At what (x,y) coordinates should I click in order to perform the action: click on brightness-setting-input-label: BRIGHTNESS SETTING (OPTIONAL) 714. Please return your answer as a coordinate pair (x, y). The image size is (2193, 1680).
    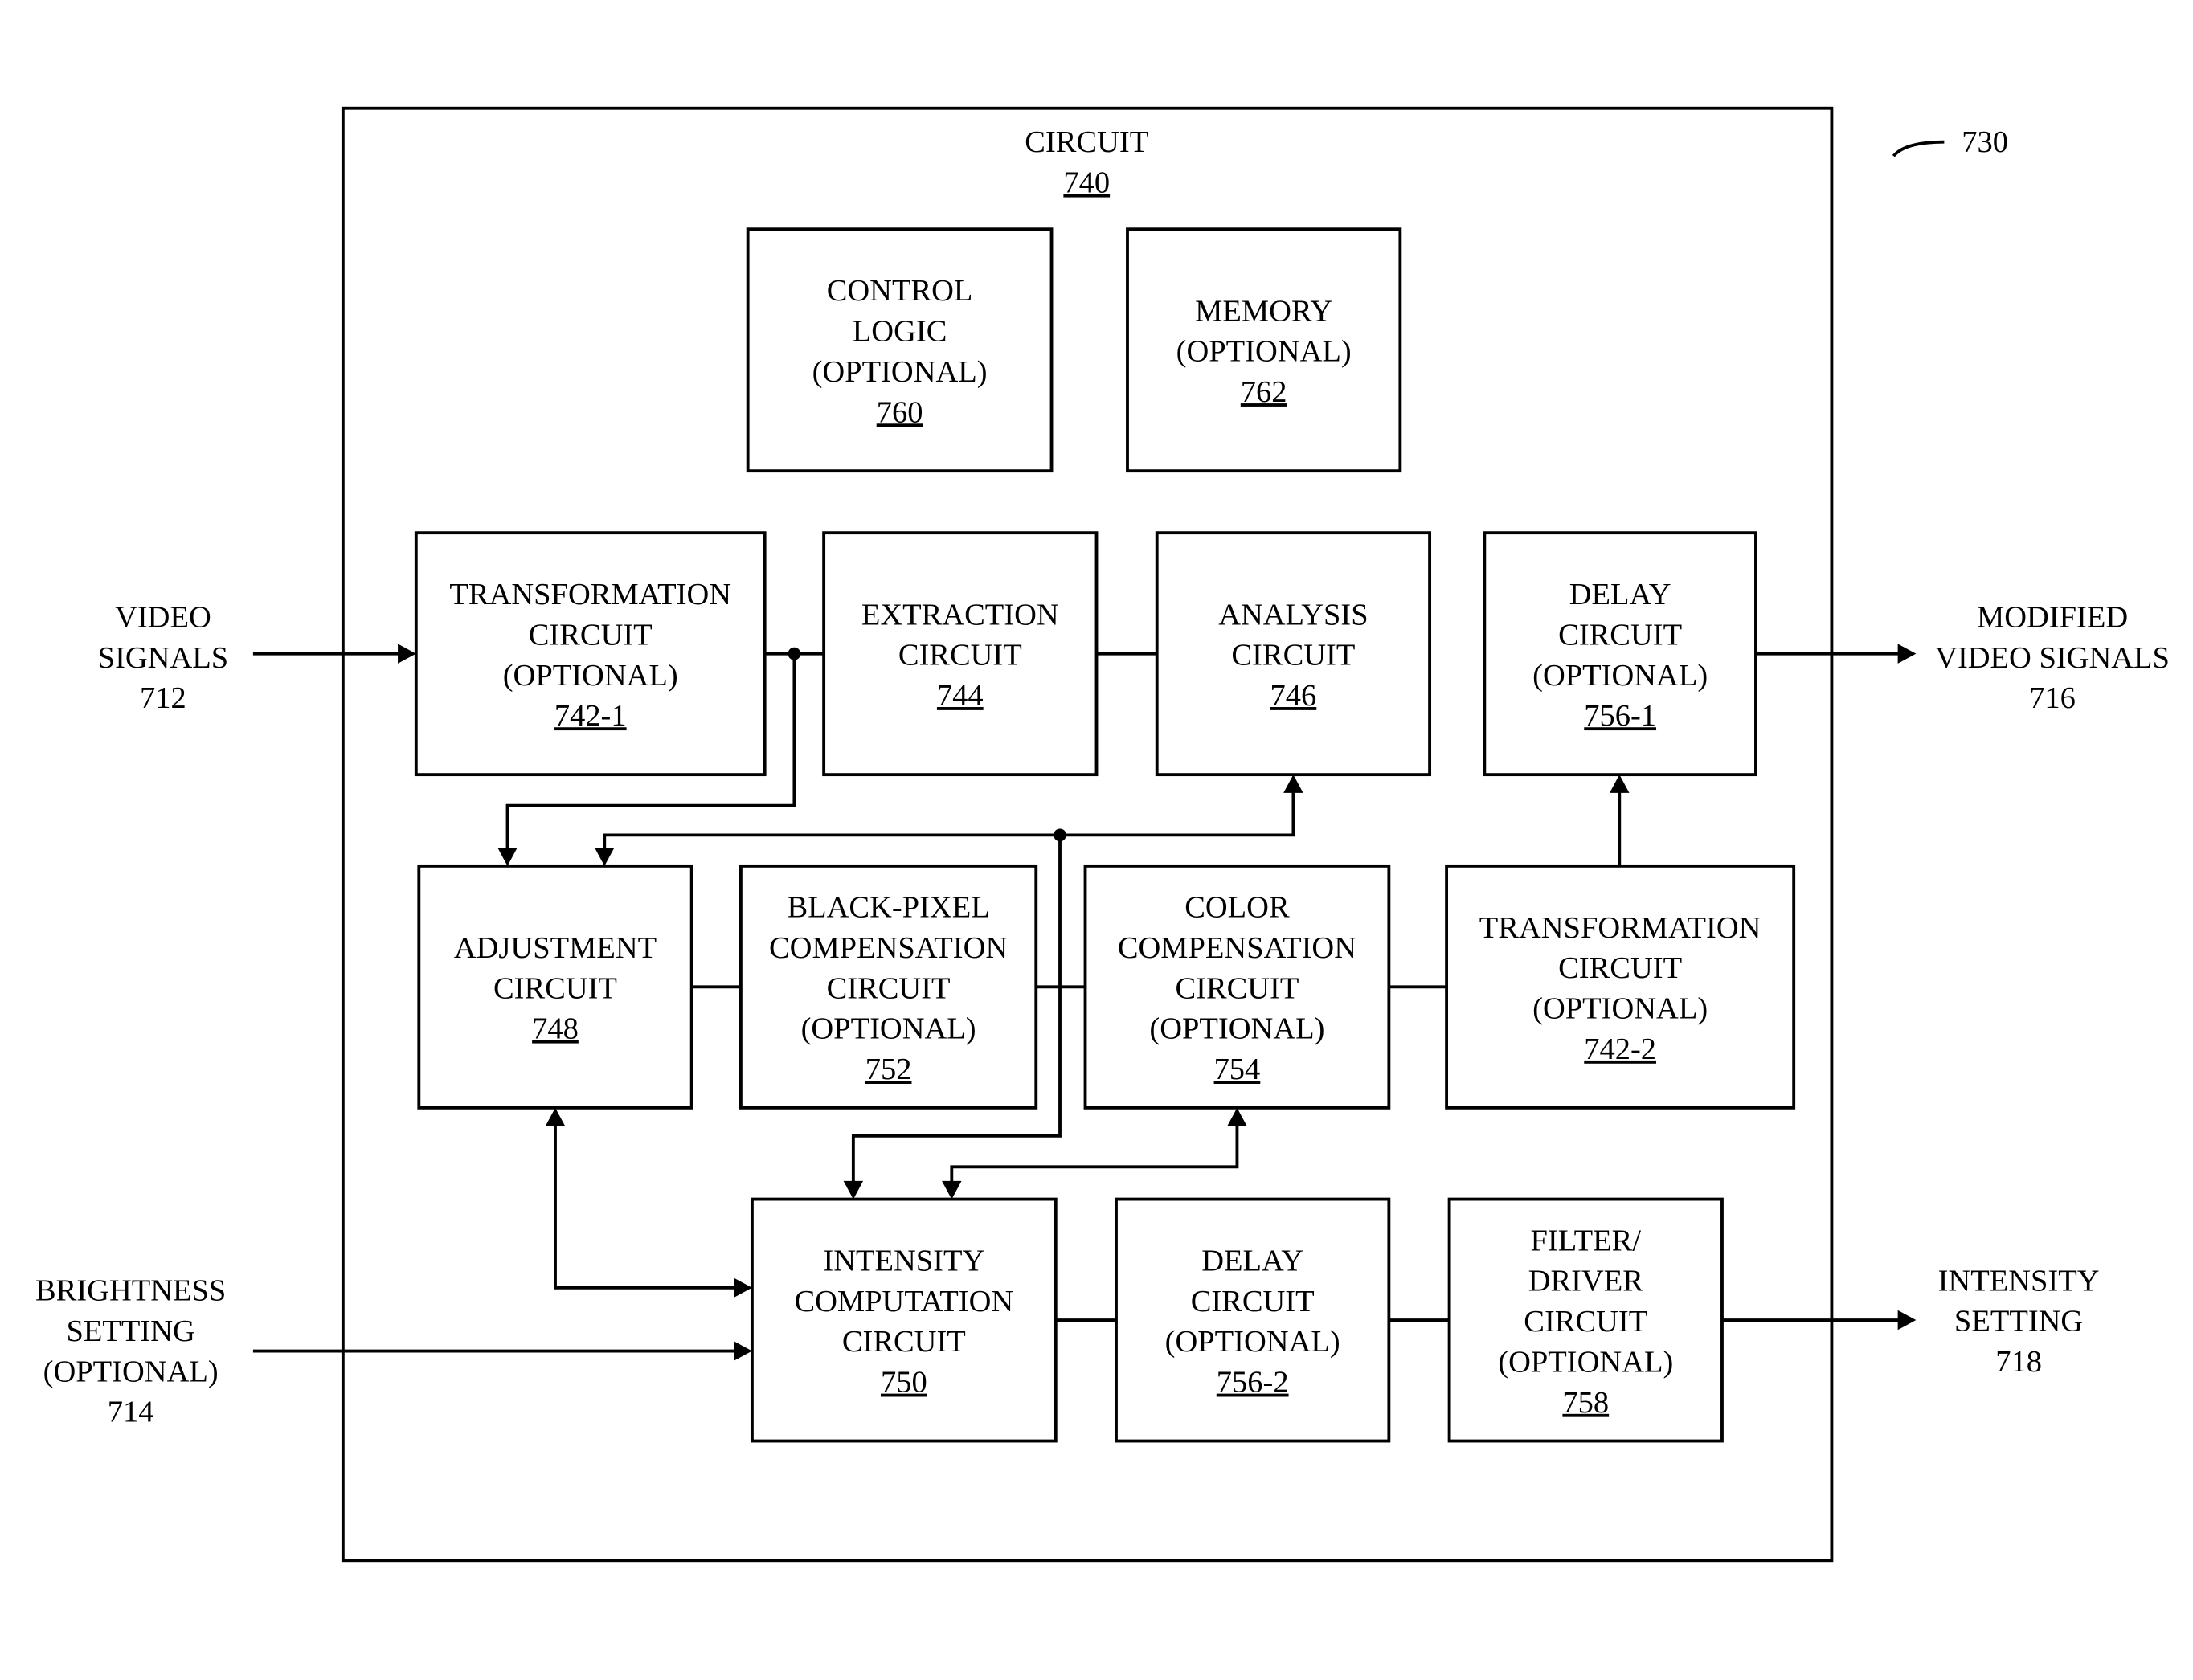
    Looking at the image, I should click on (130, 1351).